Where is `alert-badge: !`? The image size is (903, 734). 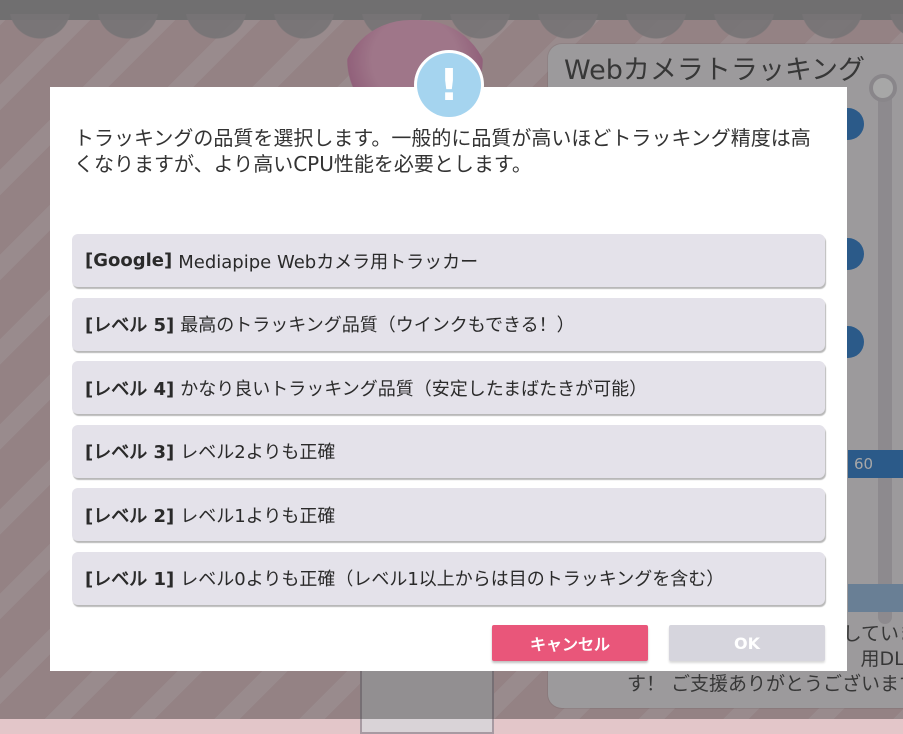
alert-badge: ! is located at coordinates (449, 85).